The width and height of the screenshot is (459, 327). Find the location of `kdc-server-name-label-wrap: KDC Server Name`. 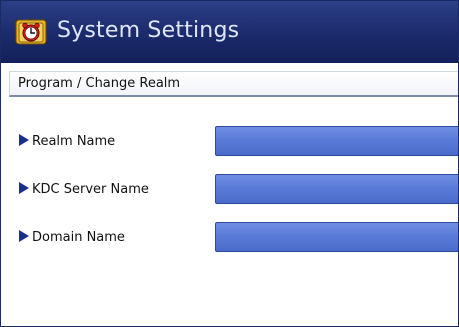

kdc-server-name-label-wrap: KDC Server Name is located at coordinates (84, 190).